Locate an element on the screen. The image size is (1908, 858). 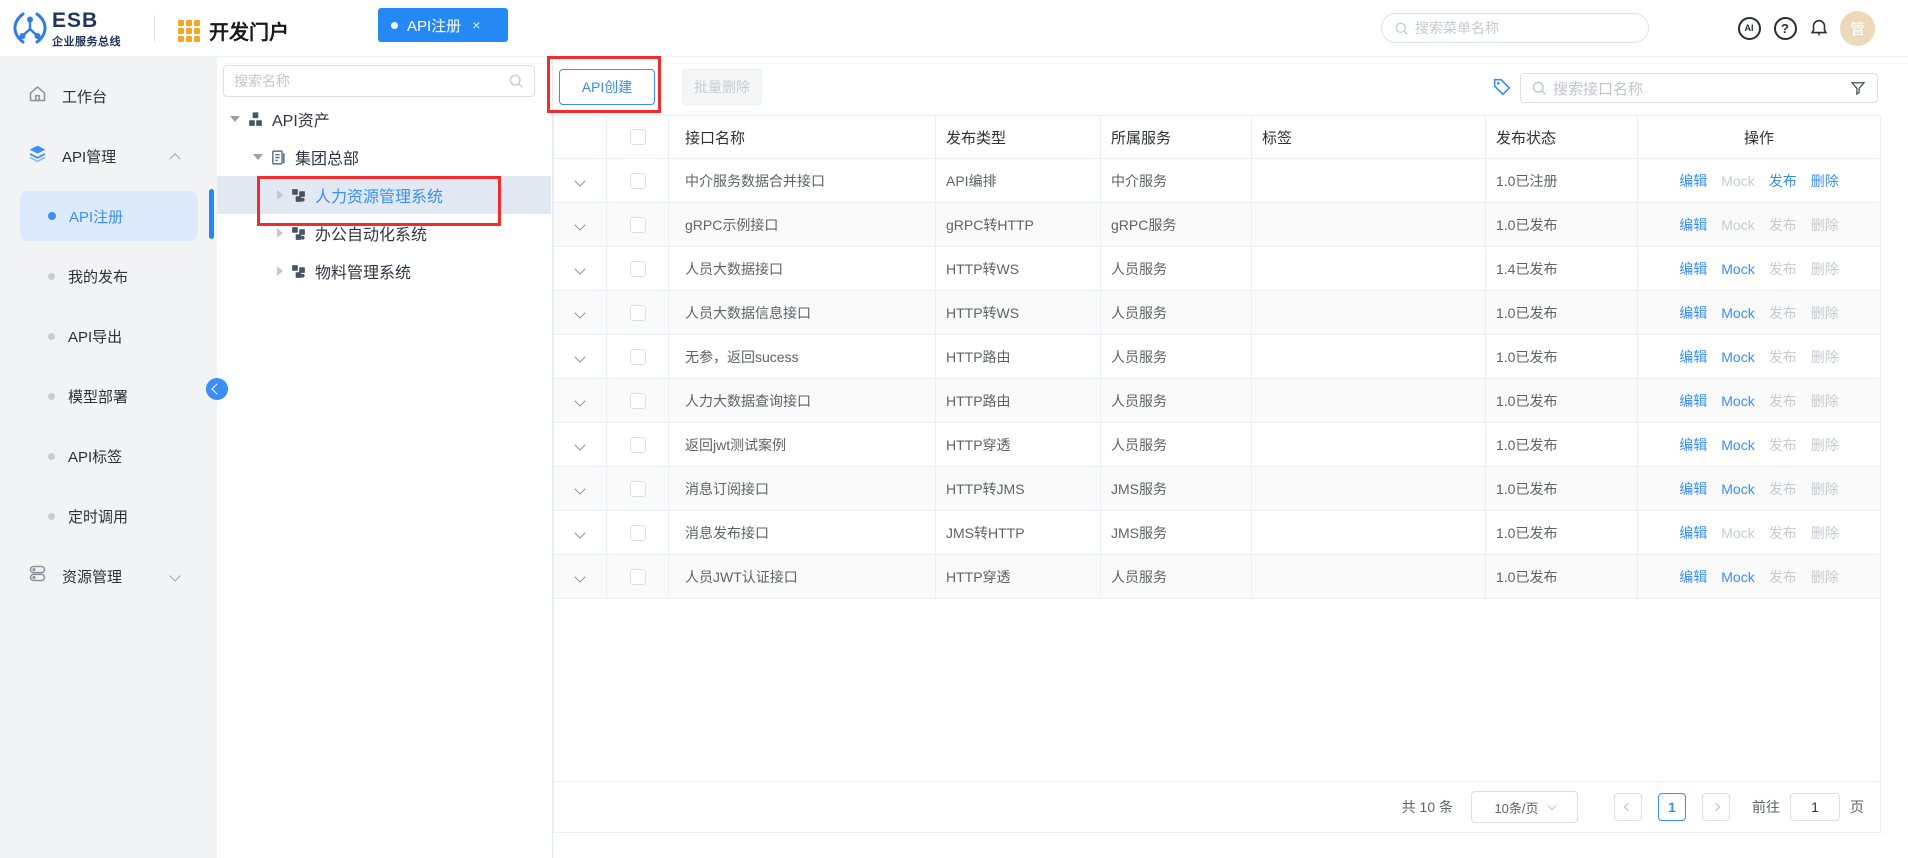
interface-search-input: 搜索接口名称 is located at coordinates (1699, 88).